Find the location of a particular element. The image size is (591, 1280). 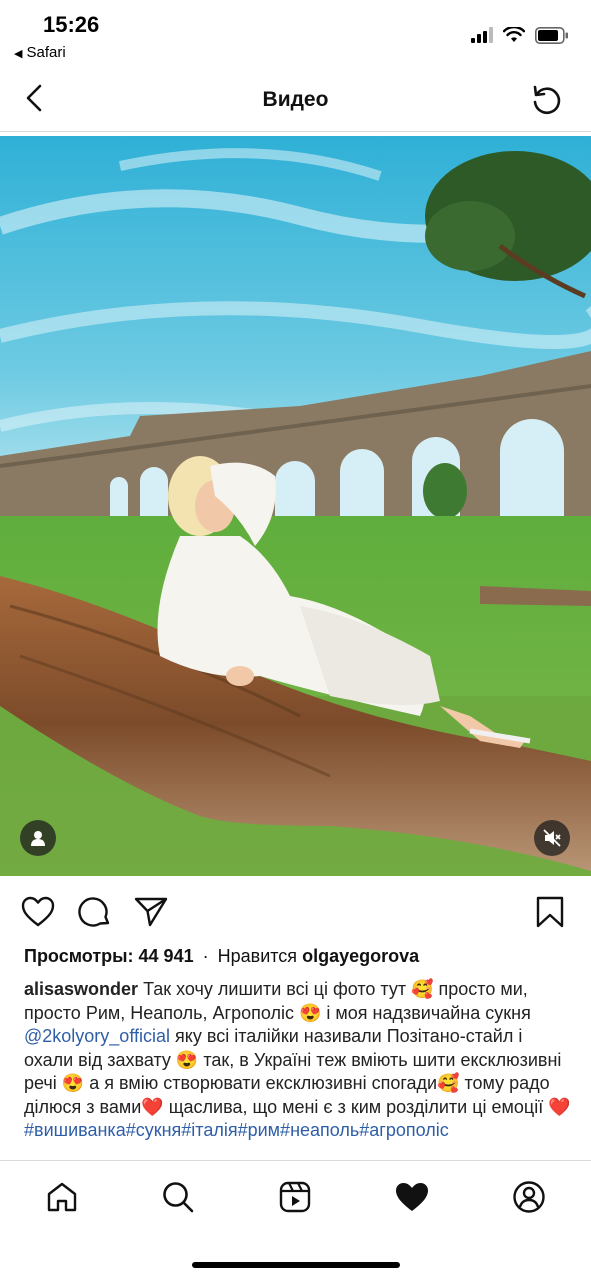

page-title: Видео is located at coordinates (295, 99).